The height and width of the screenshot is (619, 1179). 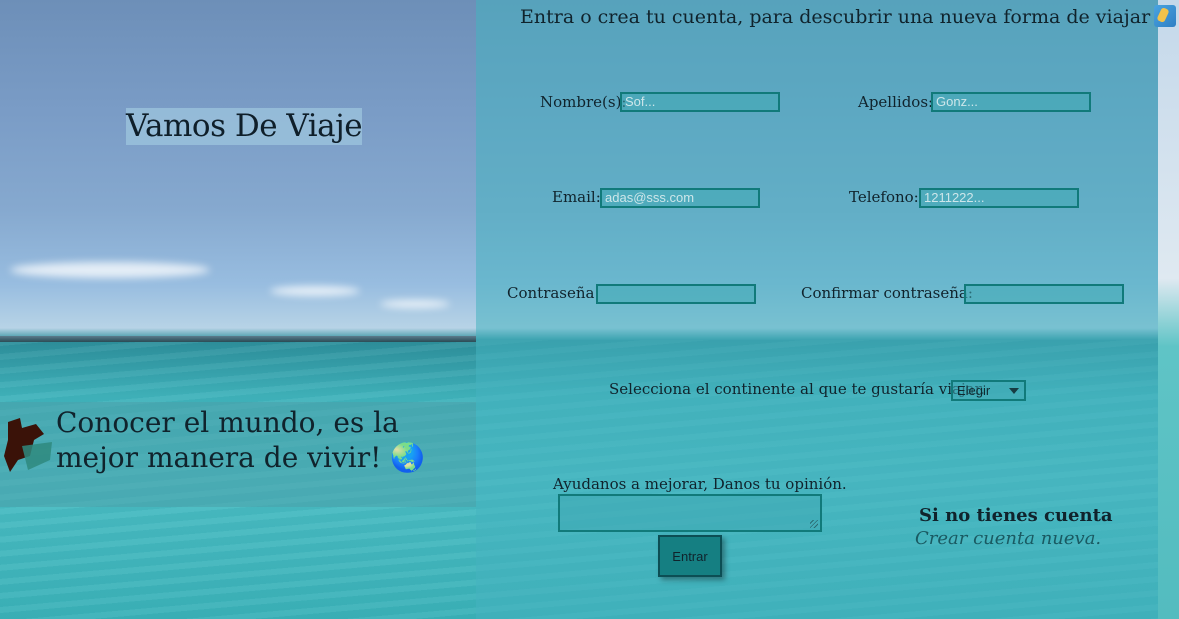 I want to click on chevron-down-icon, so click(x=1014, y=391).